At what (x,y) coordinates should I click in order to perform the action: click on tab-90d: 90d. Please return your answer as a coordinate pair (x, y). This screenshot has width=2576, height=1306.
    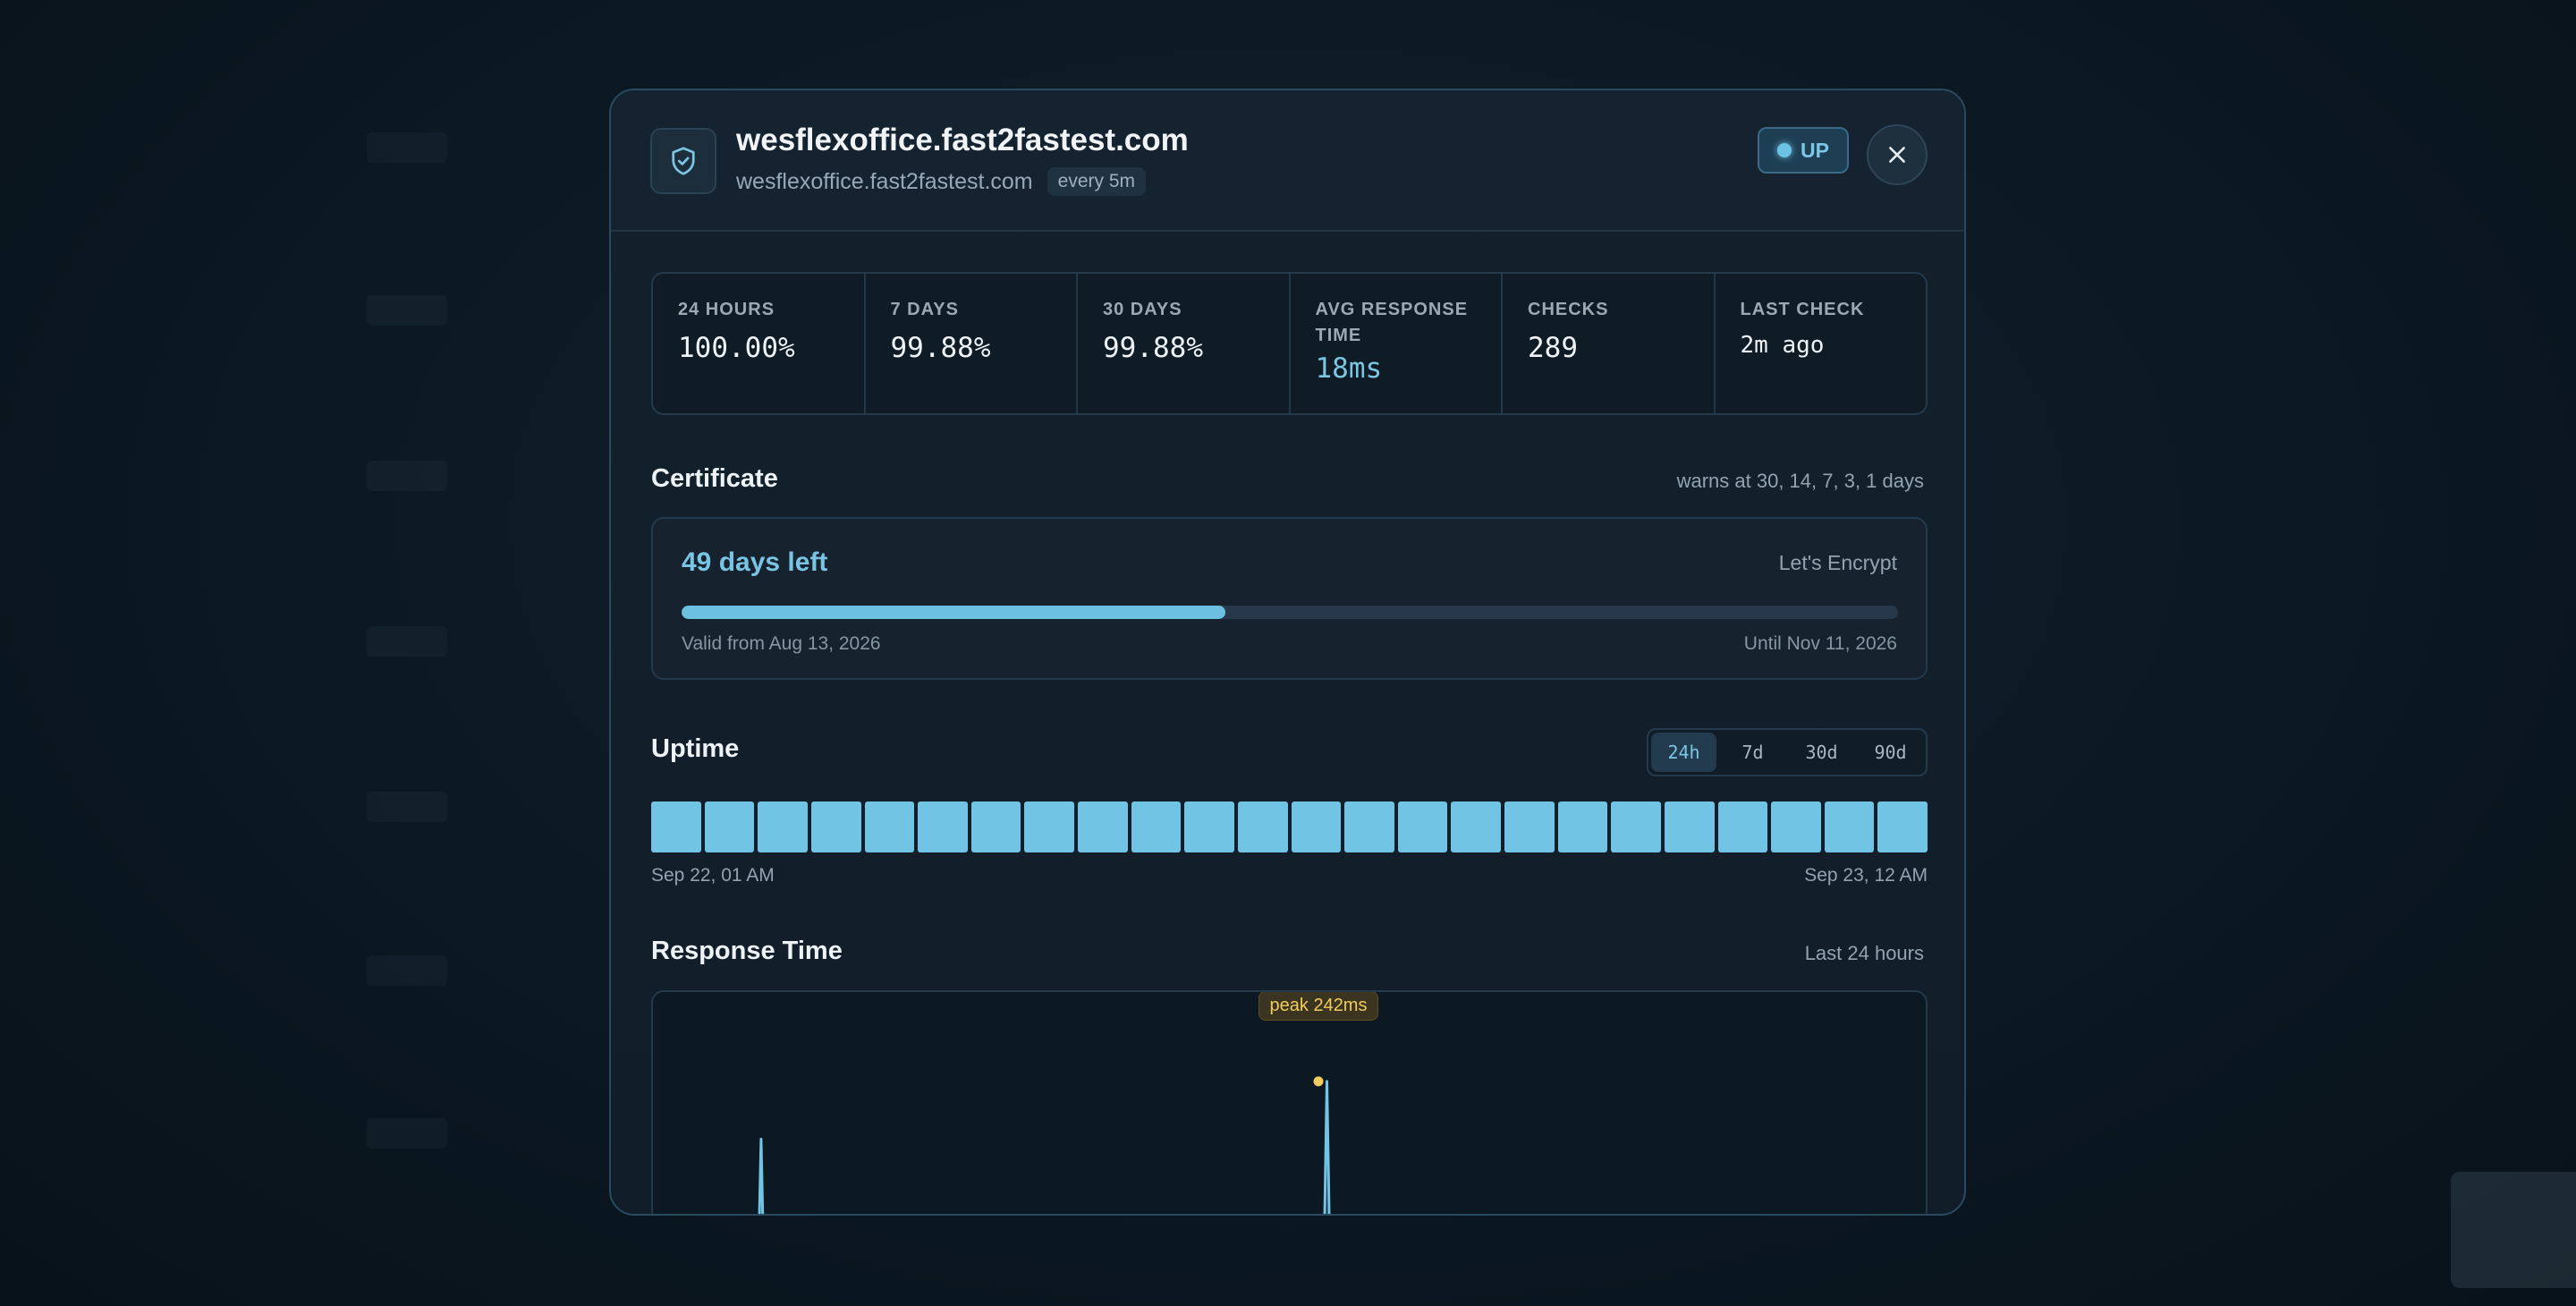
    Looking at the image, I should click on (1890, 752).